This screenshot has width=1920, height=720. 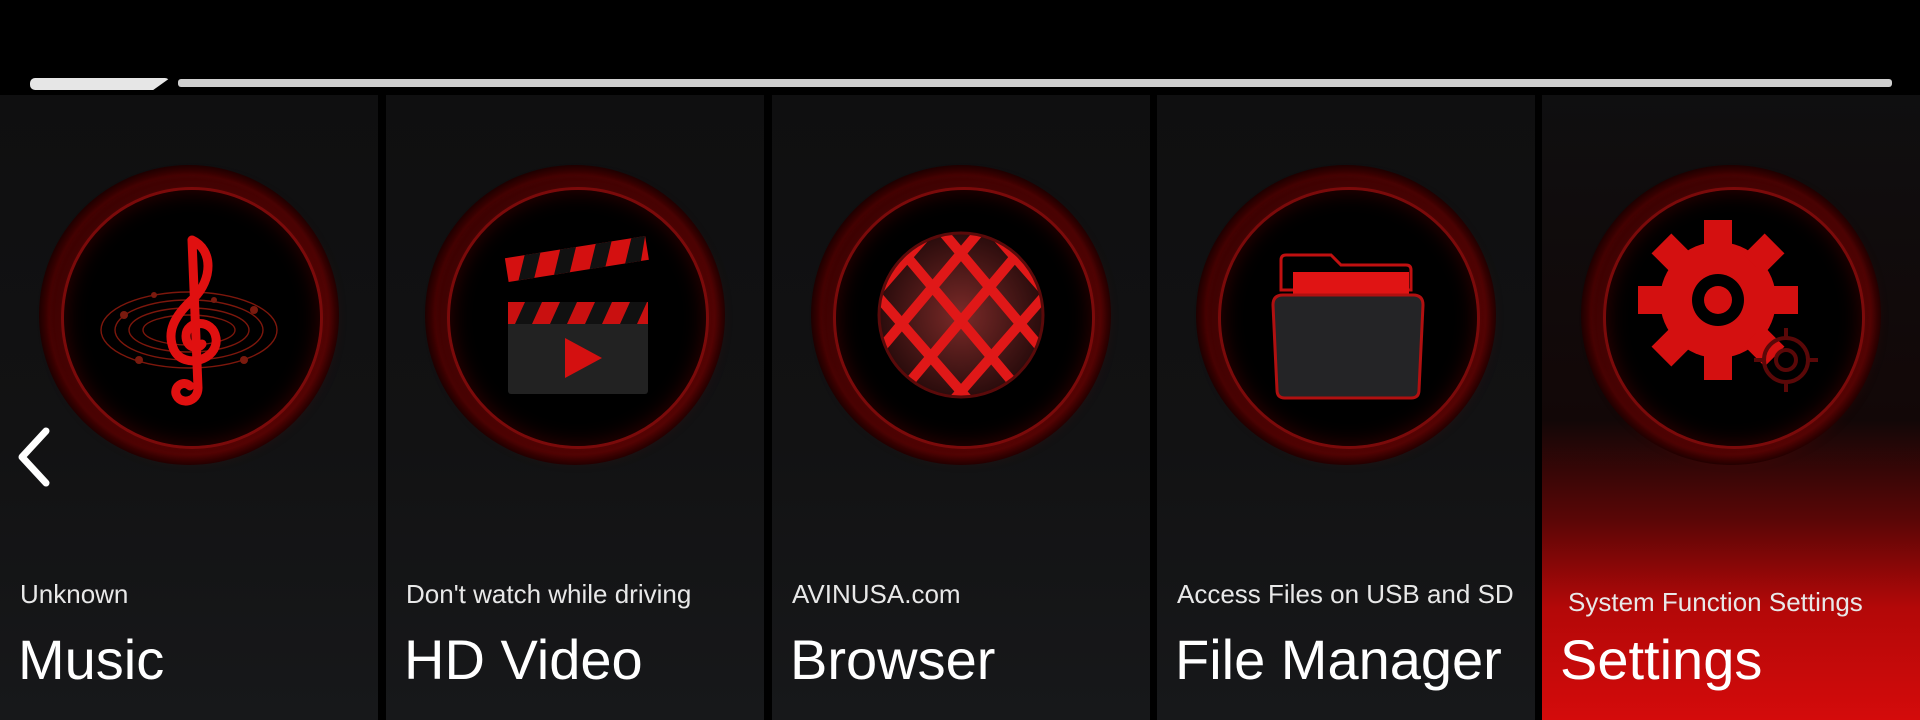 What do you see at coordinates (1661, 659) in the screenshot?
I see `tile-title: Settings` at bounding box center [1661, 659].